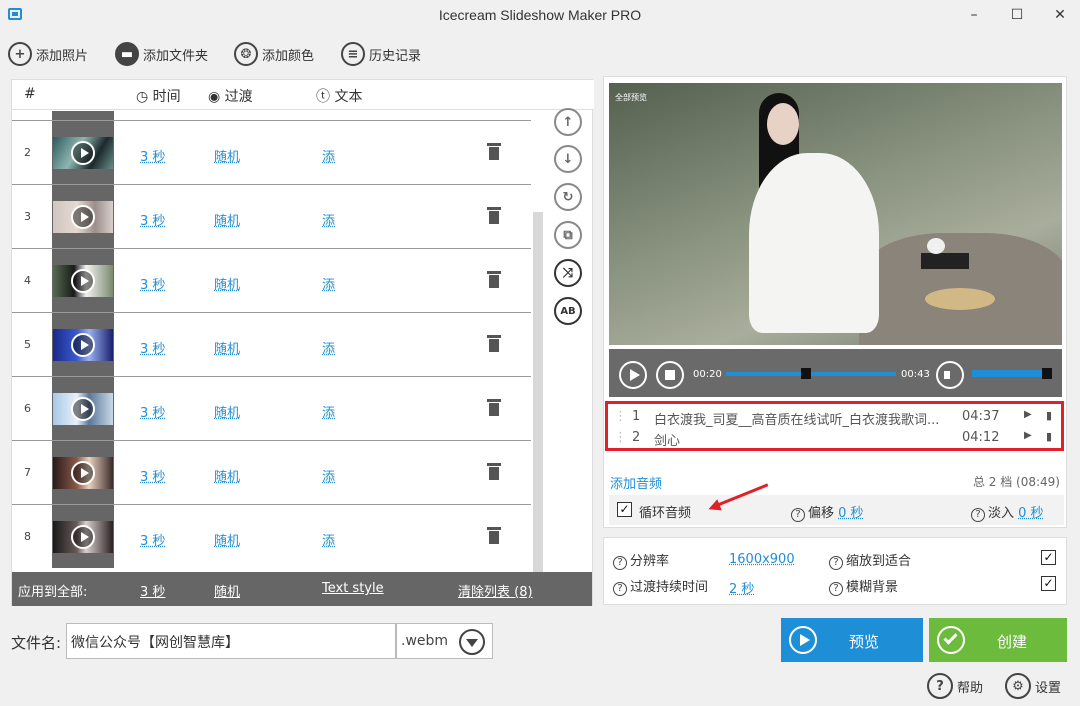 This screenshot has width=1080, height=706. What do you see at coordinates (271, 473) in the screenshot?
I see `slide-row: 7 3 秒 随机 添` at bounding box center [271, 473].